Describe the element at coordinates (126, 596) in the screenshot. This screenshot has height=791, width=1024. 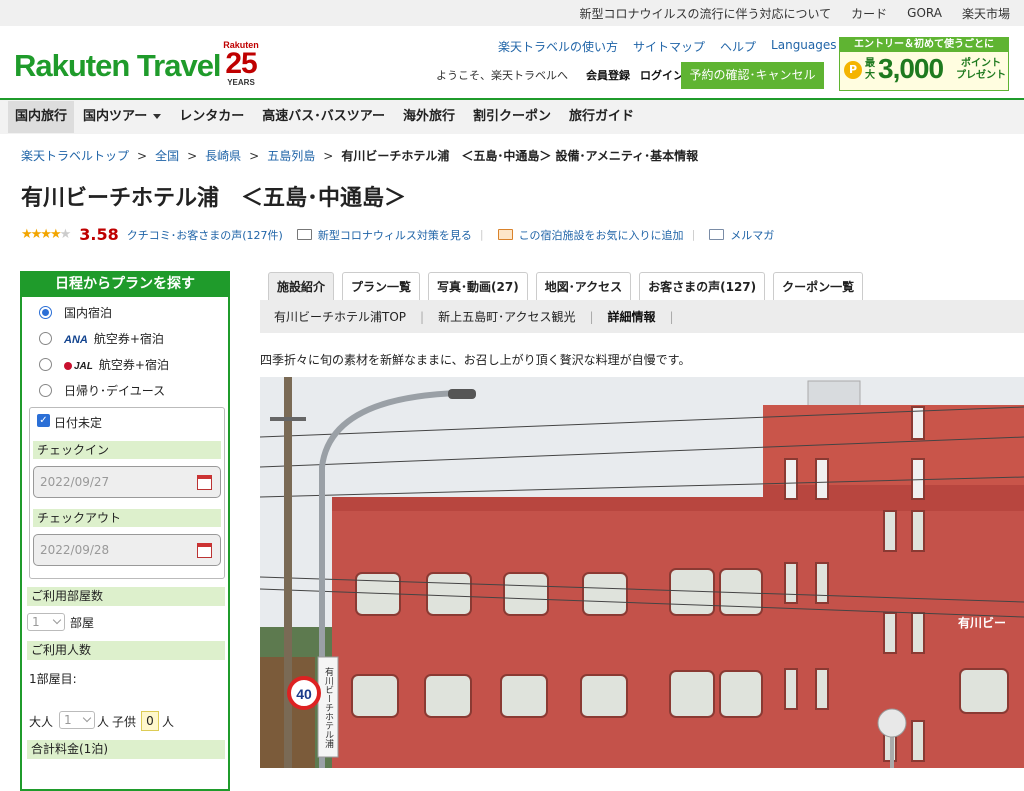
I see `rooms-label: ご利用部屋数` at that location.